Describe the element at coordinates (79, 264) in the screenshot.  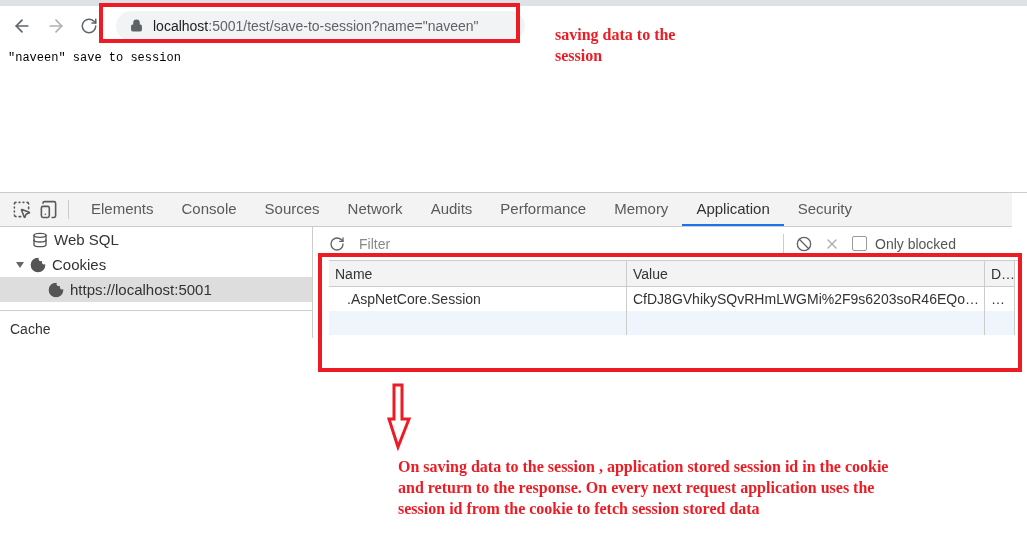
I see `tree-item-label: Cookies` at that location.